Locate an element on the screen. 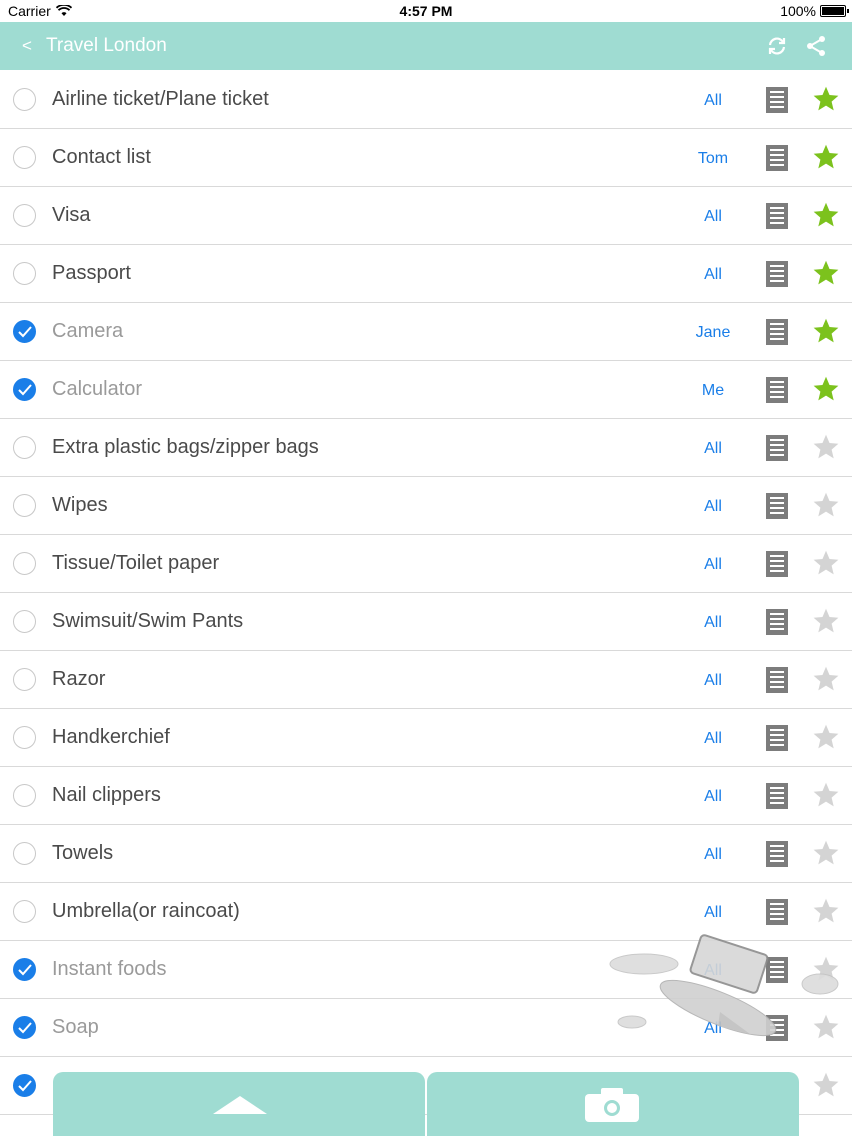  back-button: < is located at coordinates (27, 46).